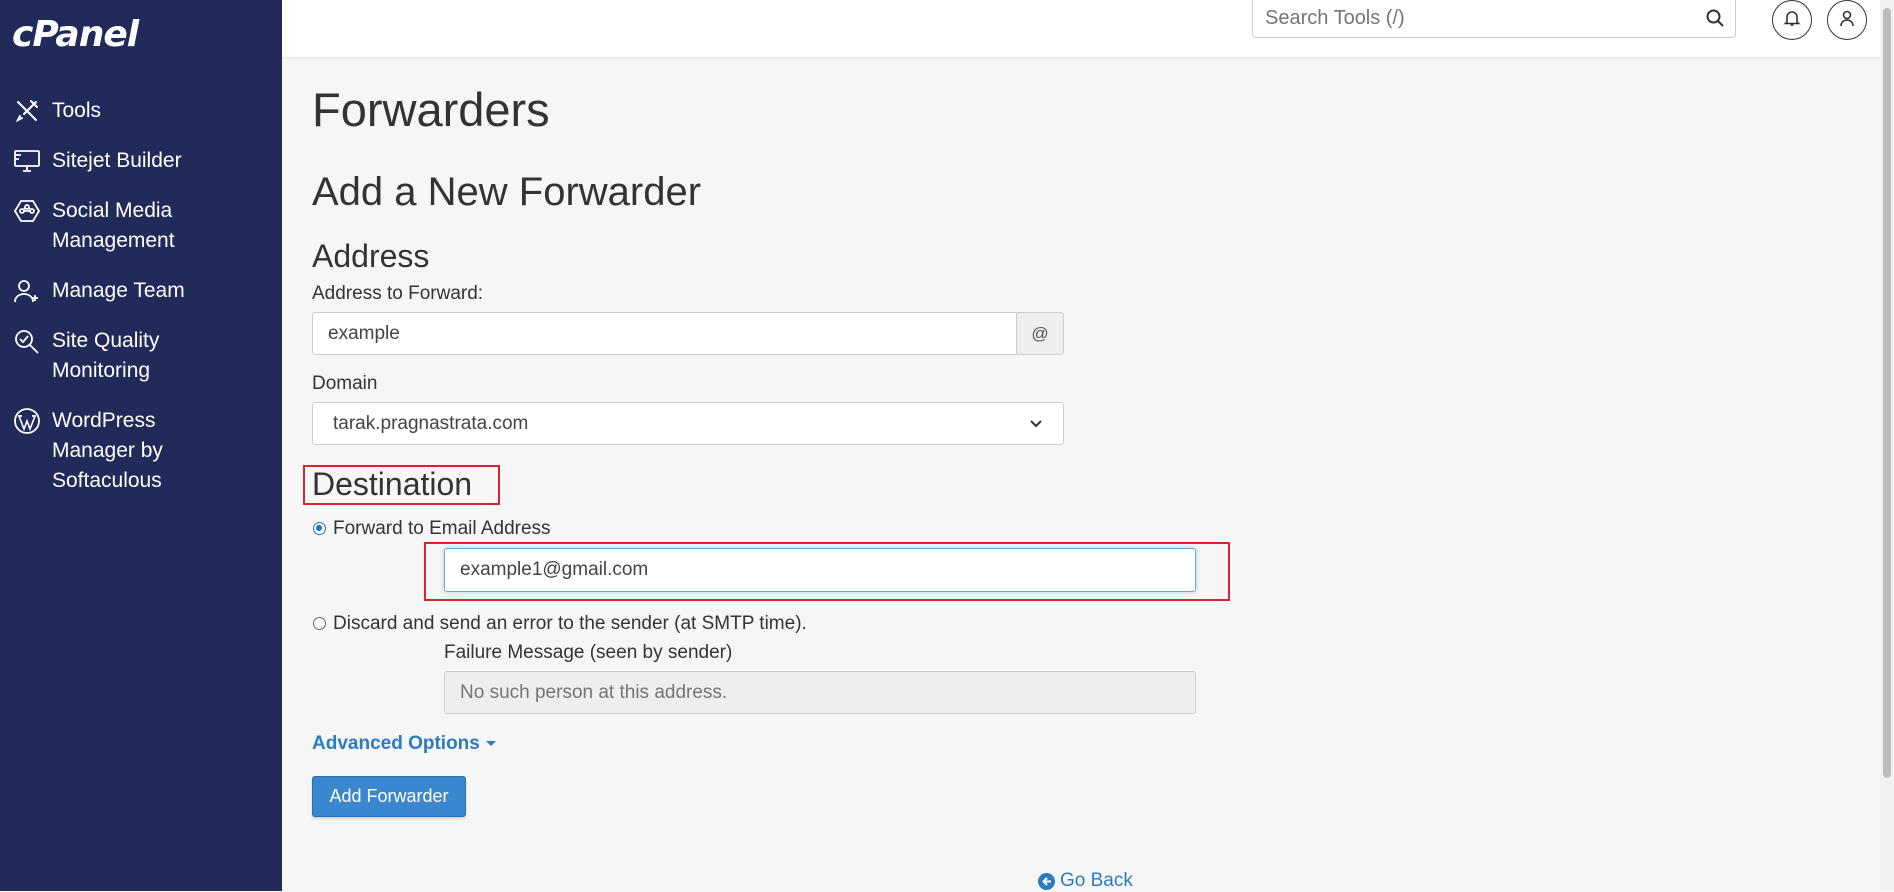 Image resolution: width=1894 pixels, height=892 pixels. I want to click on advanced-options-label: Advanced Options, so click(396, 743).